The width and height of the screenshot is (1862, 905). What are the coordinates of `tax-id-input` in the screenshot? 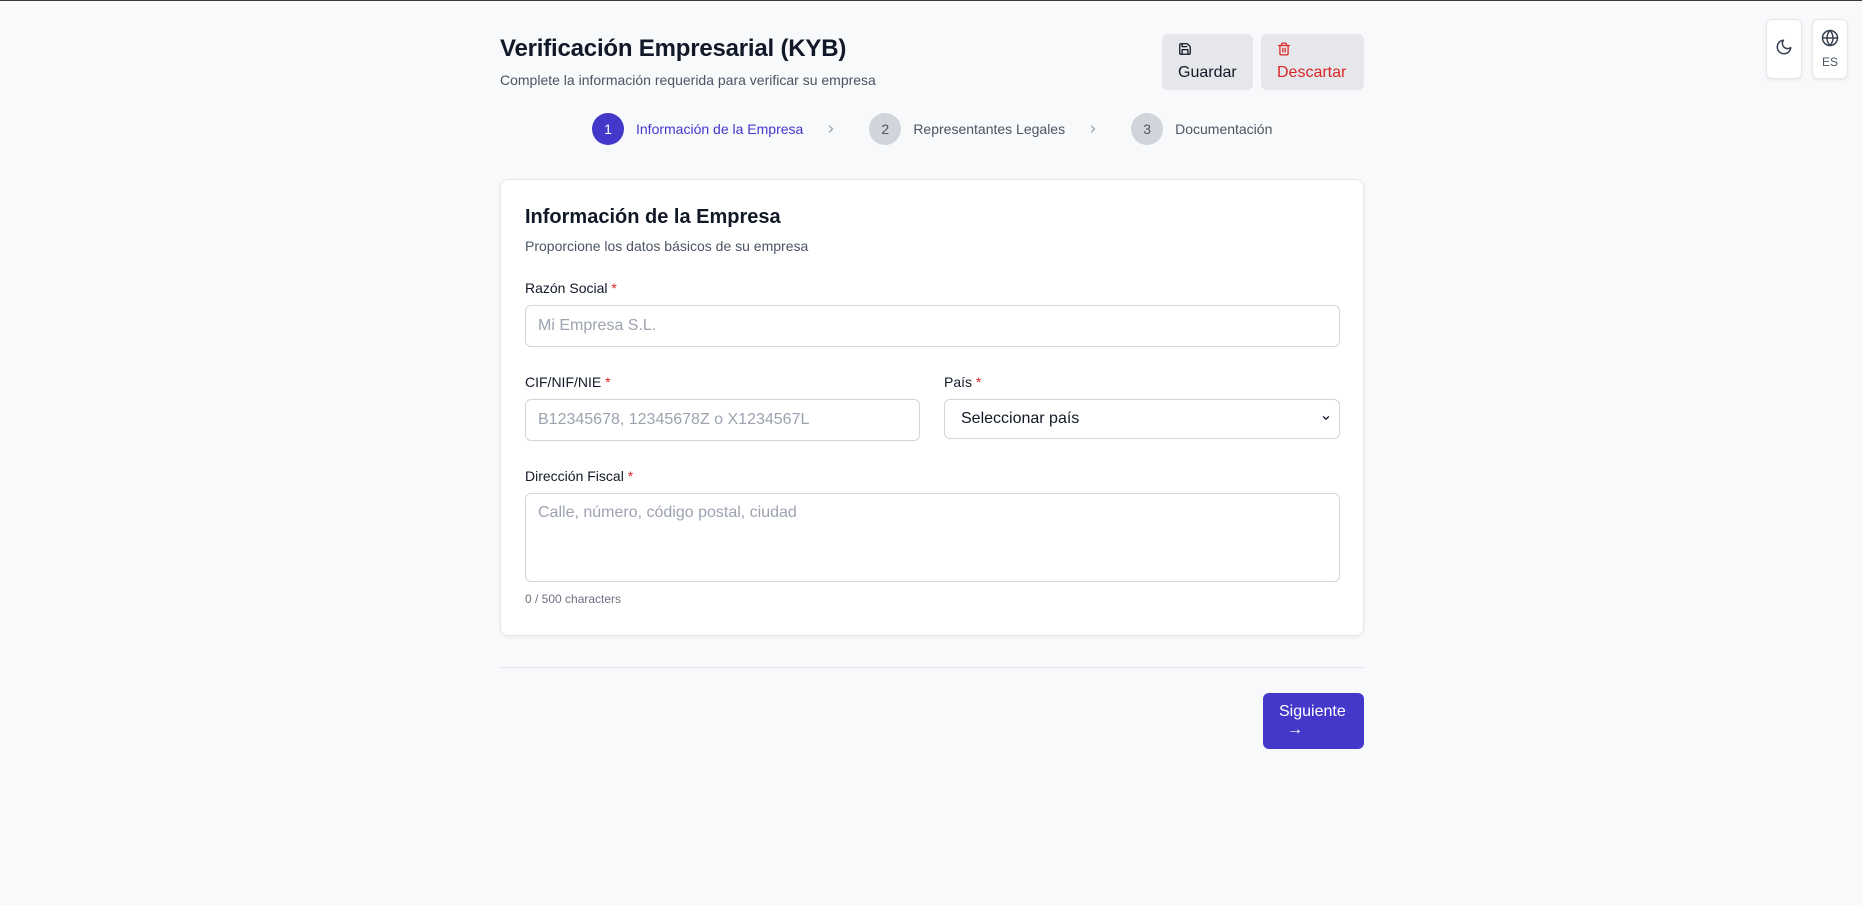 It's located at (722, 420).